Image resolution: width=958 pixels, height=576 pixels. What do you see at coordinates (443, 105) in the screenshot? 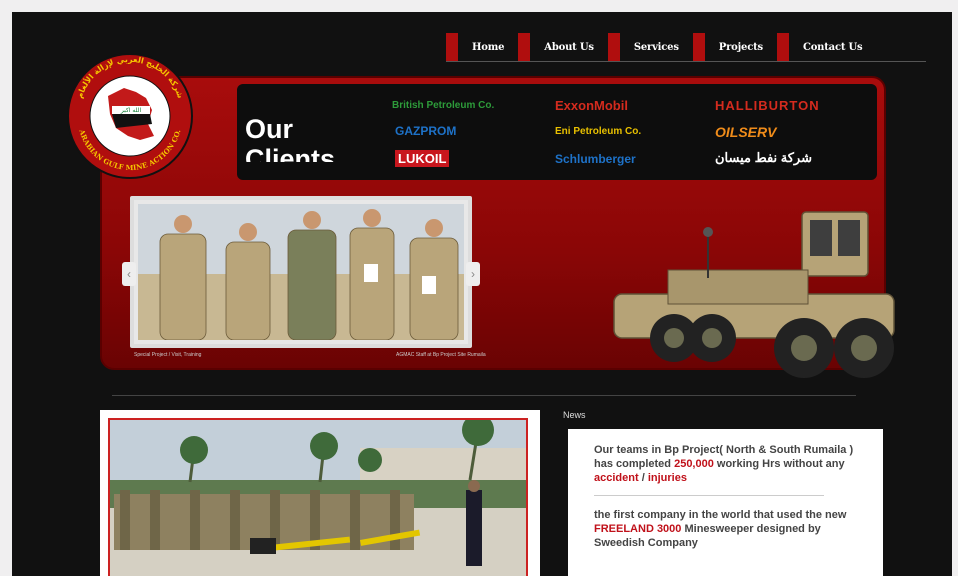
I see `client-logo-bp: British Petroleum Co.` at bounding box center [443, 105].